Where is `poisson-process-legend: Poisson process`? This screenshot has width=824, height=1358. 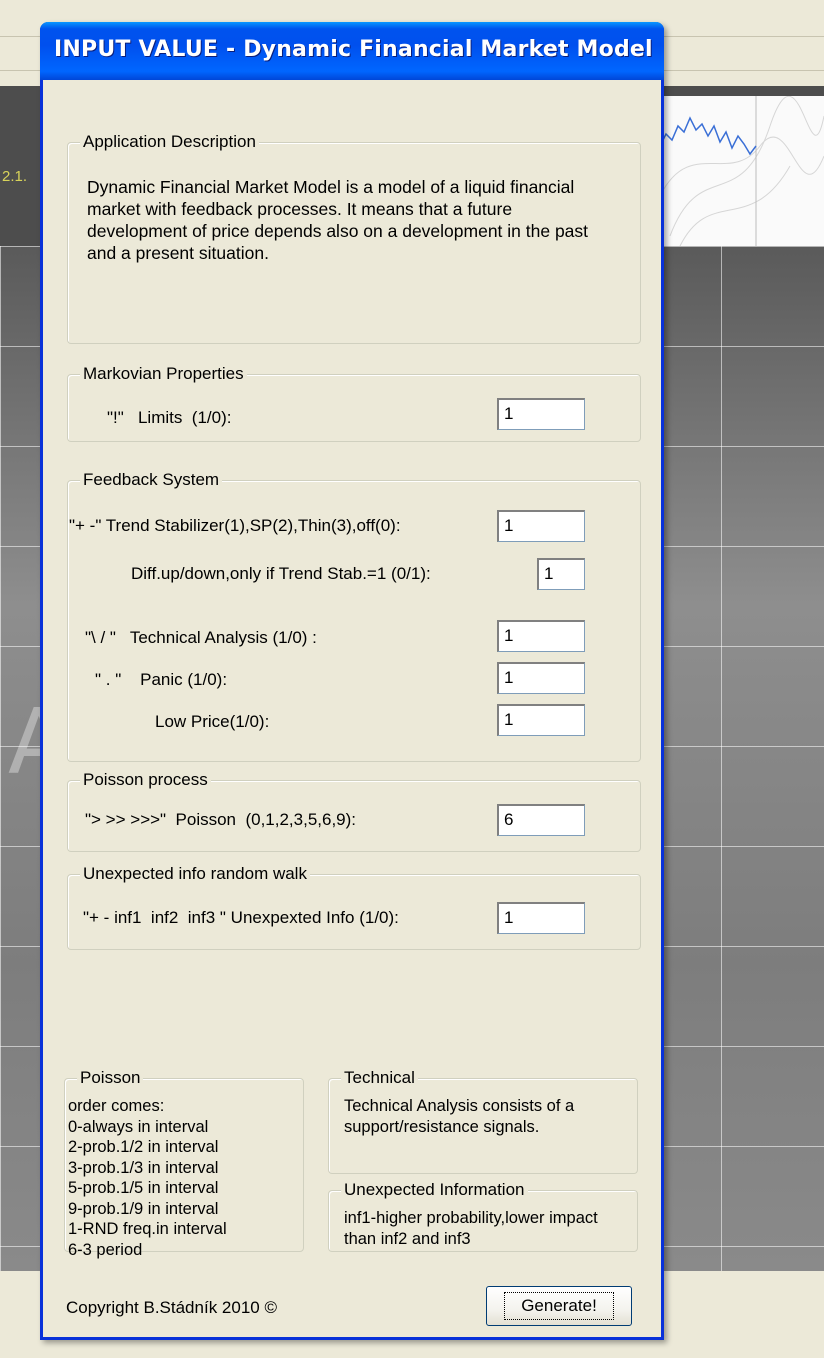 poisson-process-legend: Poisson process is located at coordinates (145, 780).